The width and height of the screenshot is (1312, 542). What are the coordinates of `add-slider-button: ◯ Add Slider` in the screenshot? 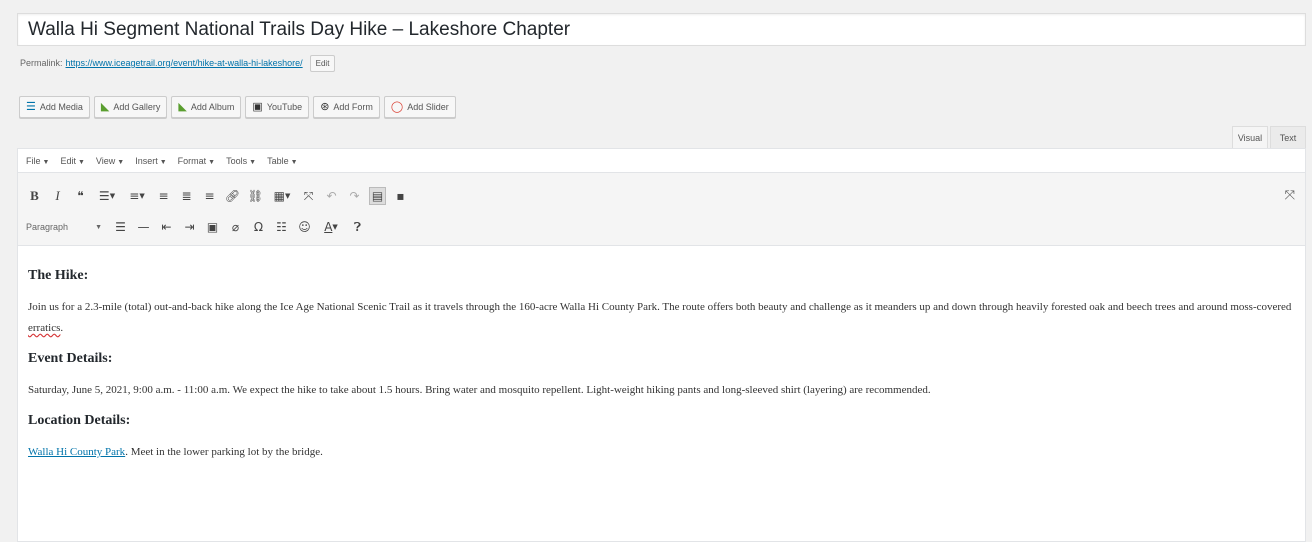 It's located at (419, 107).